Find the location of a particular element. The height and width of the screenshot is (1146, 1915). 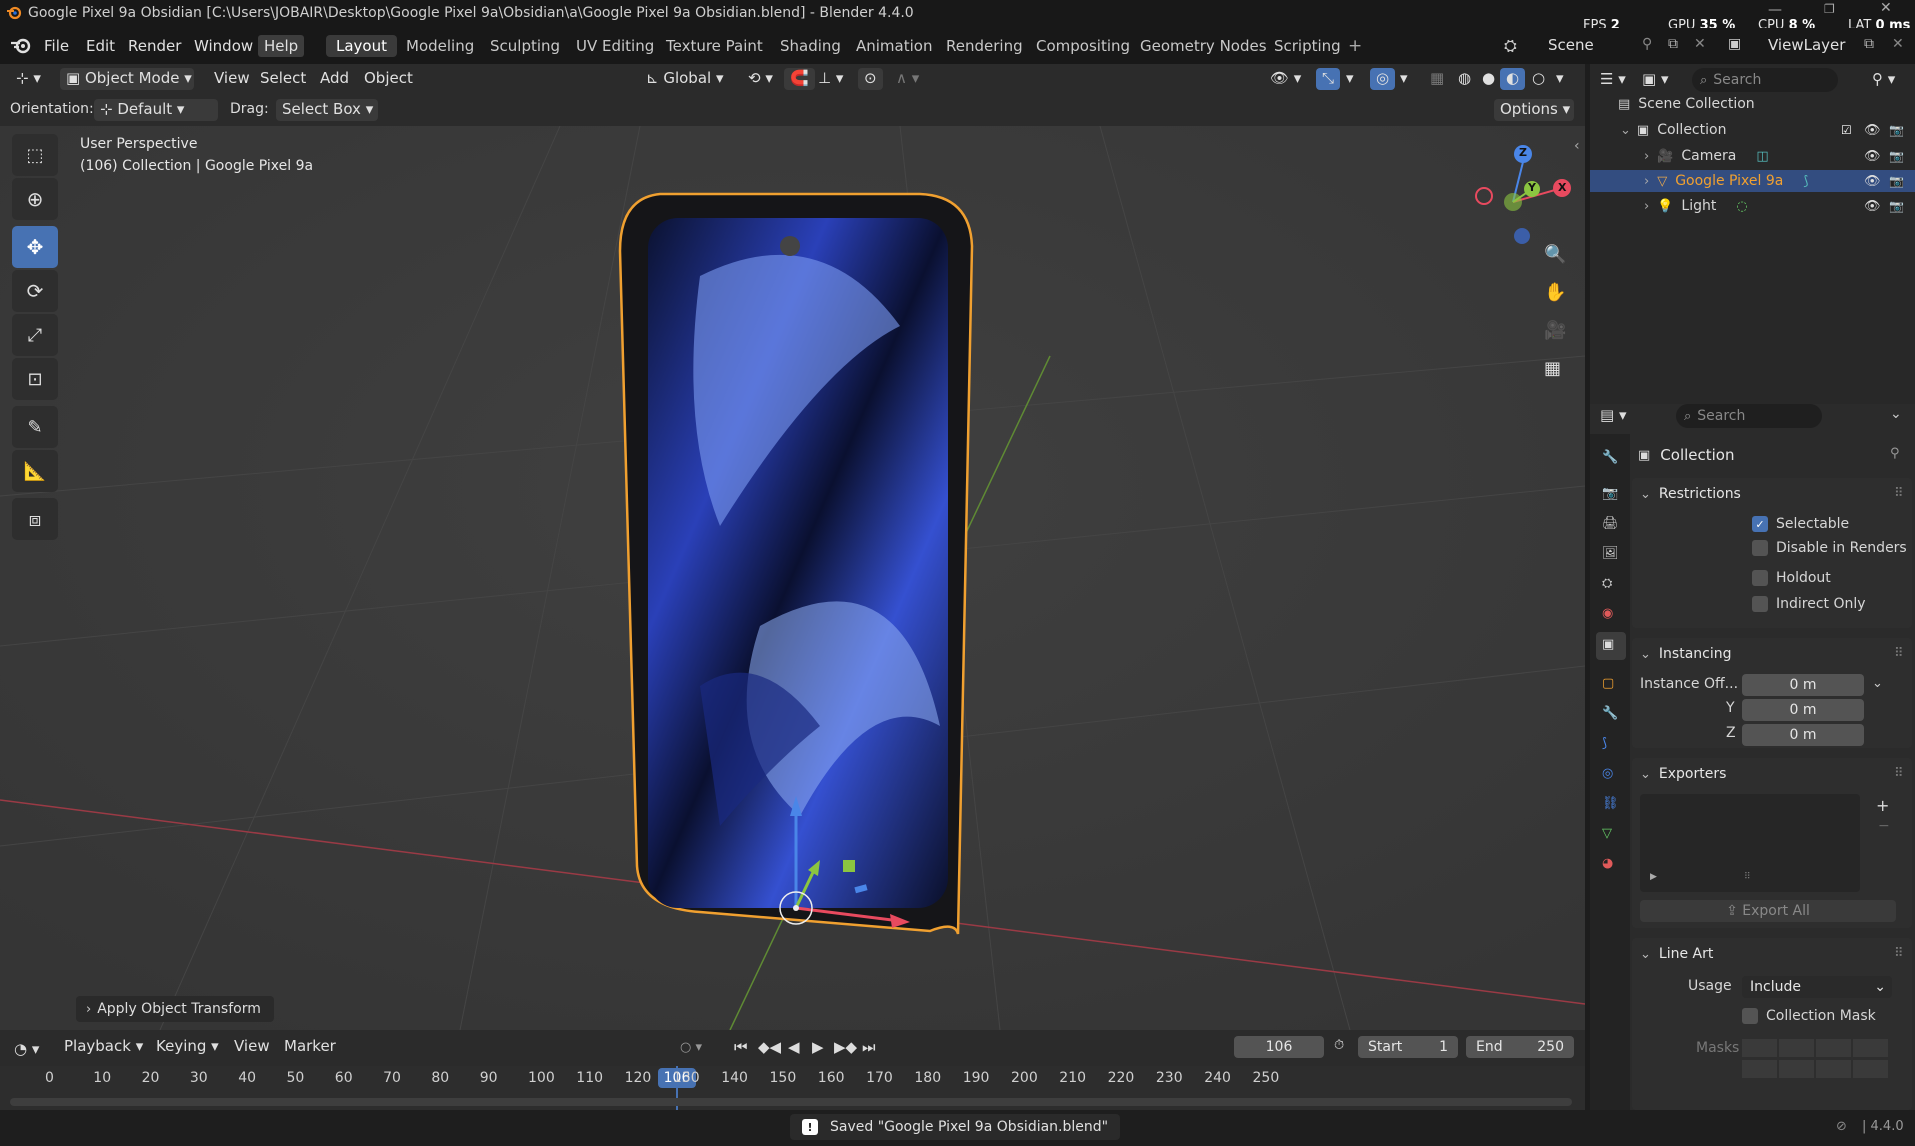

indirect-only-checkbox is located at coordinates (1760, 604).